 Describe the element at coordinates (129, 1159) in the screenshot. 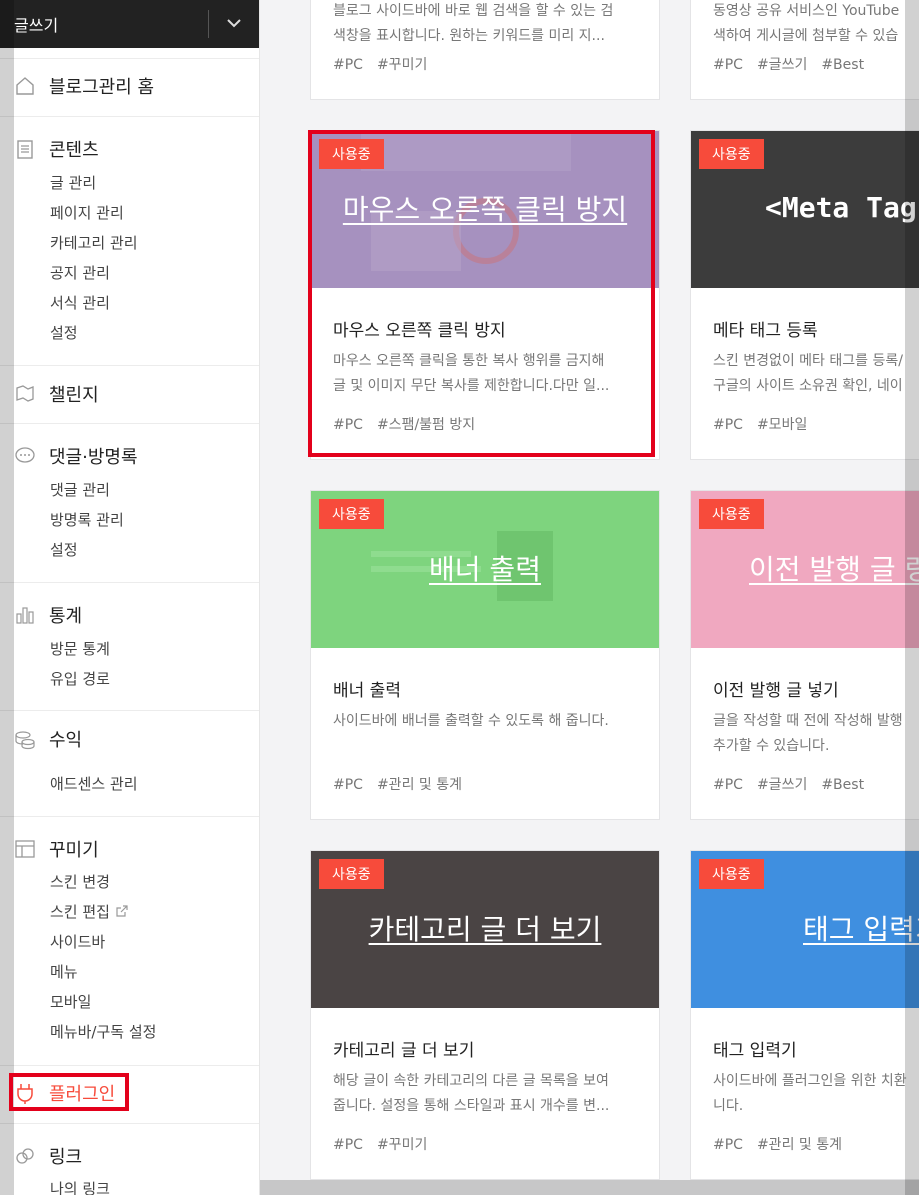

I see `nav-group-link: 링크 나의 링크` at that location.